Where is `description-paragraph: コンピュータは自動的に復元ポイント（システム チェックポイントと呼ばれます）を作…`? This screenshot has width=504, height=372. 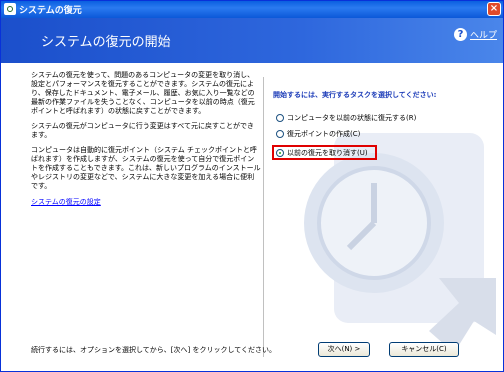 description-paragraph: コンピュータは自動的に復元ポイント（システム チェックポイントと呼ばれます）を作… is located at coordinates (146, 168).